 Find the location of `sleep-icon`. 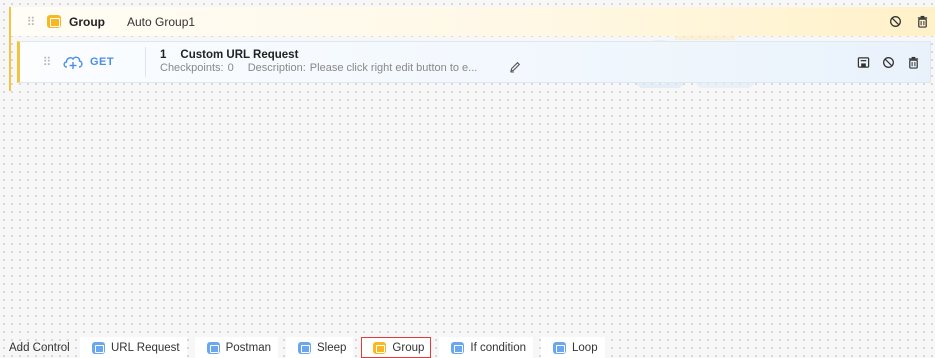

sleep-icon is located at coordinates (304, 347).